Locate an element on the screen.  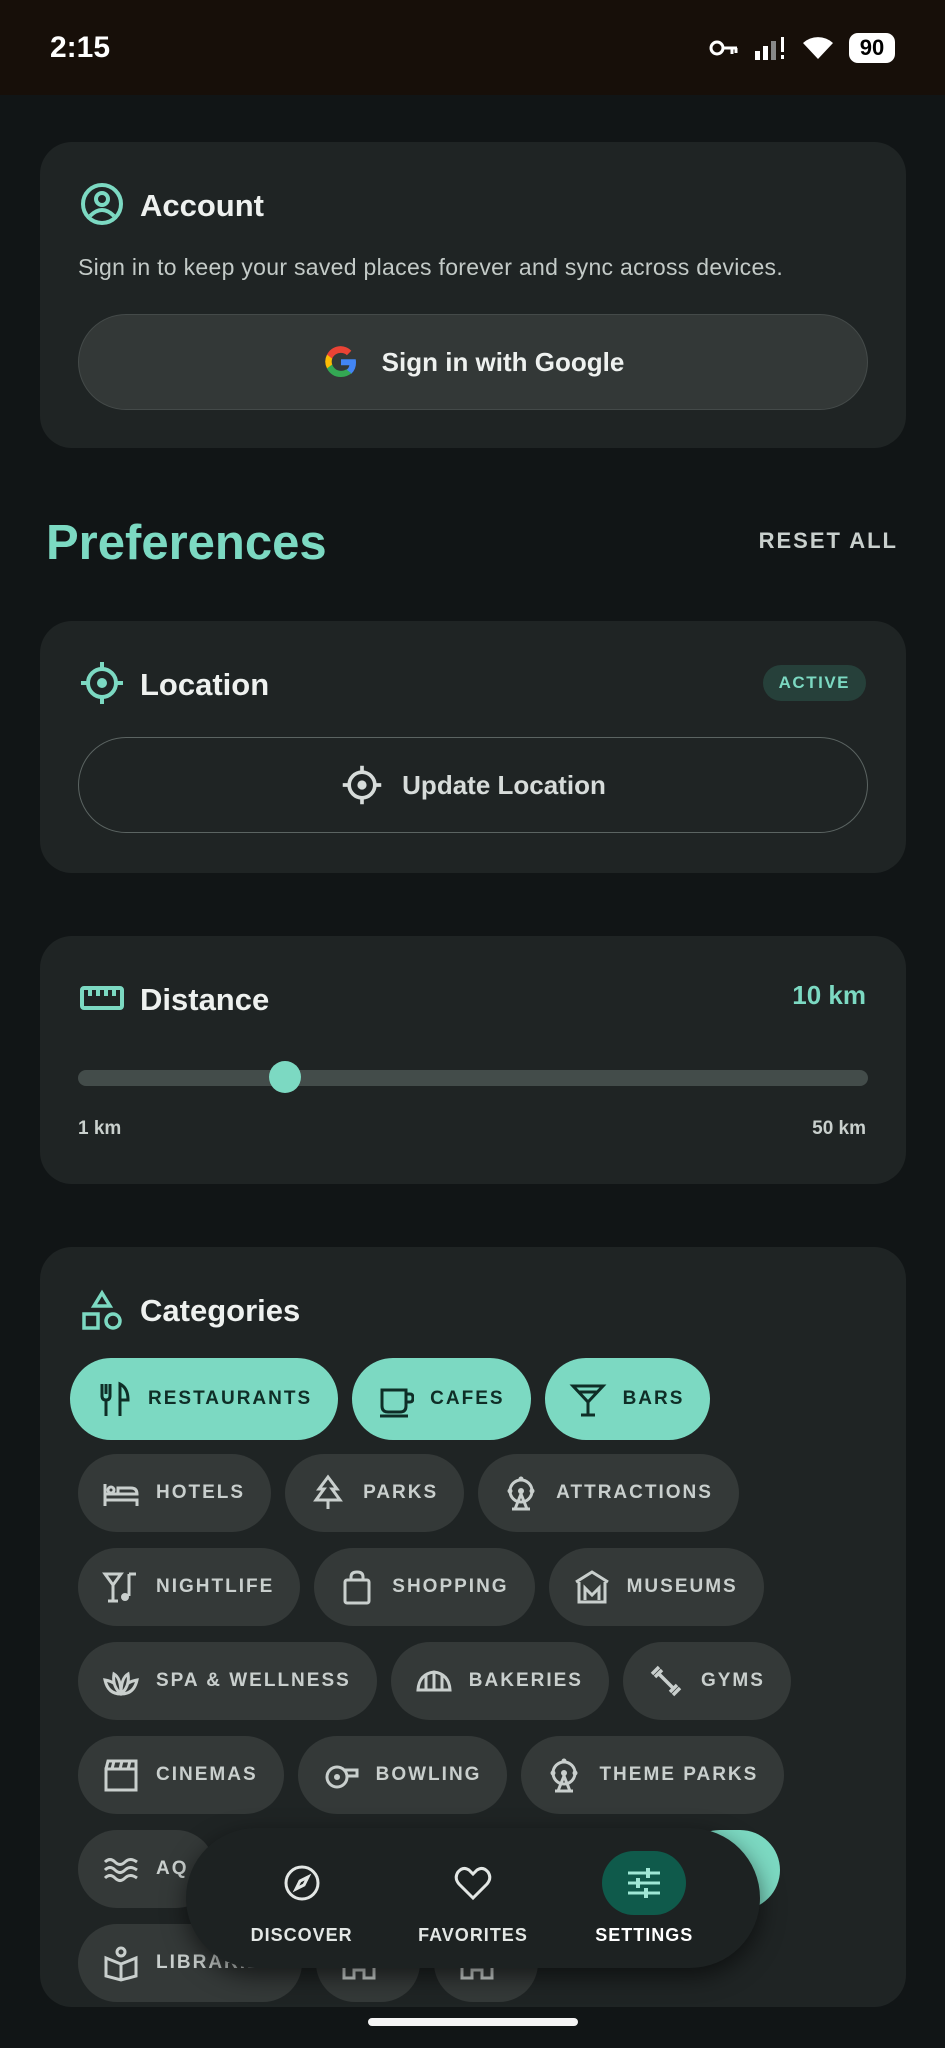
dumbbell-icon is located at coordinates (666, 1681).